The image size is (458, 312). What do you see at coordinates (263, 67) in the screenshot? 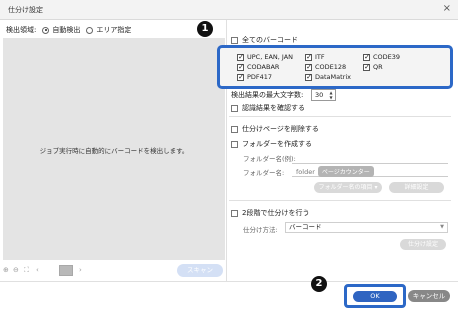
I see `barcode-codabar-label: CODABAR` at bounding box center [263, 67].